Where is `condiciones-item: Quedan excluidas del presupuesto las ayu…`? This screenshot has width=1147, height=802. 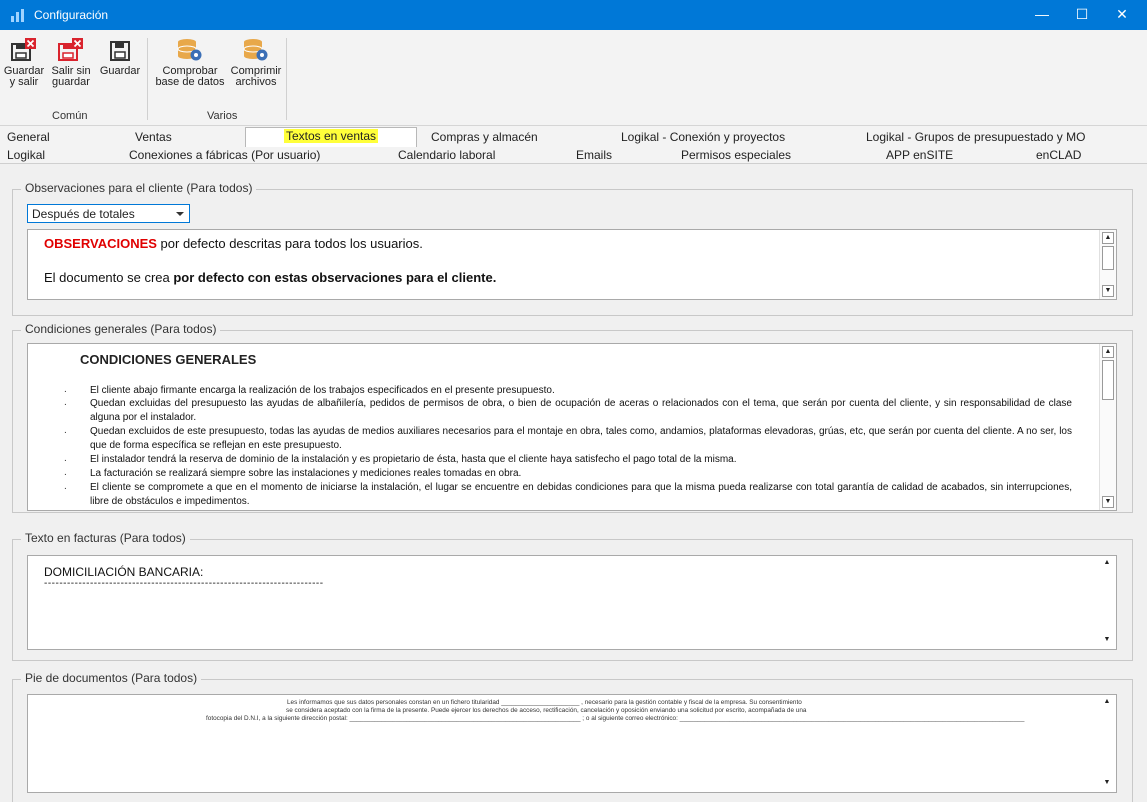 condiciones-item: Quedan excluidas del presupuesto las ayu… is located at coordinates (581, 410).